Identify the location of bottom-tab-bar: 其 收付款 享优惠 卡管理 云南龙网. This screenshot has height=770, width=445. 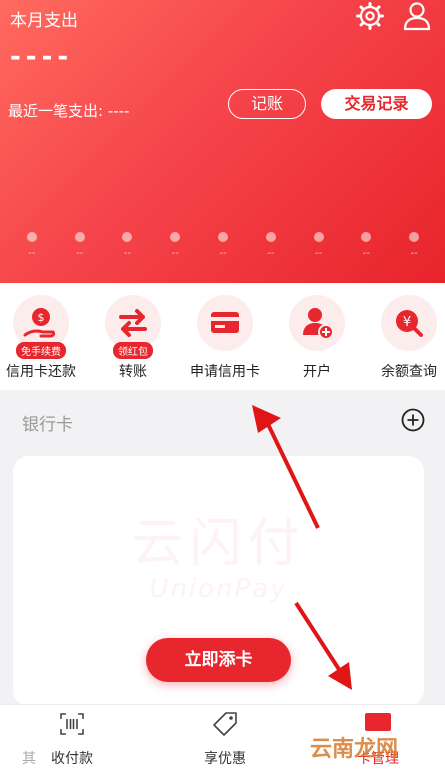
(222, 737).